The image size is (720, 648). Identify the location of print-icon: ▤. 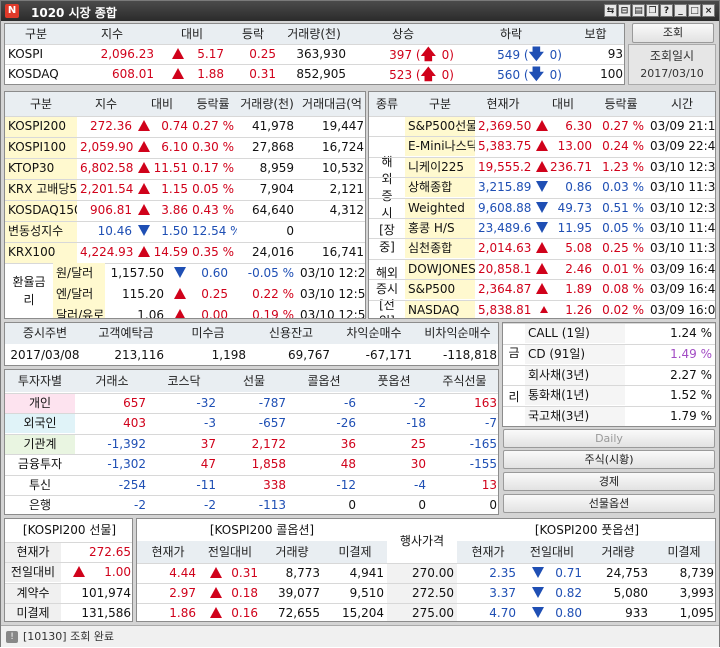
(638, 10).